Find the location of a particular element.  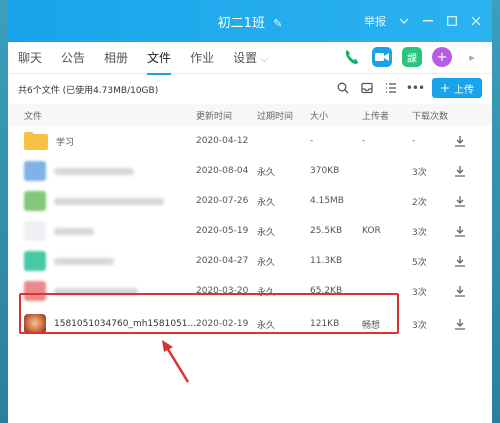

file-size: - is located at coordinates (312, 141).